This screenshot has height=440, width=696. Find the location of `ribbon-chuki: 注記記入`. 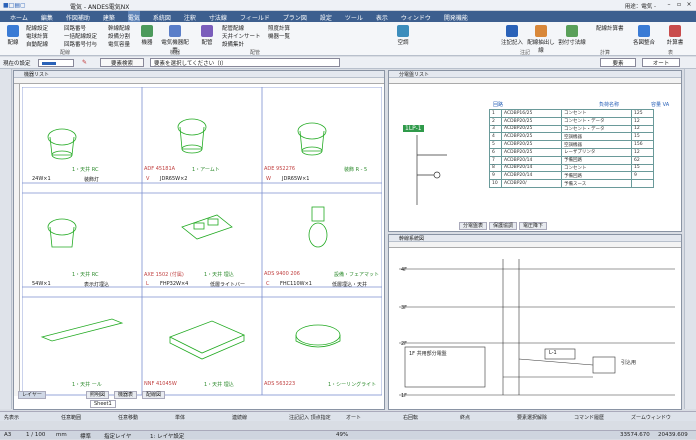

ribbon-chuki: 注記記入 is located at coordinates (512, 35).